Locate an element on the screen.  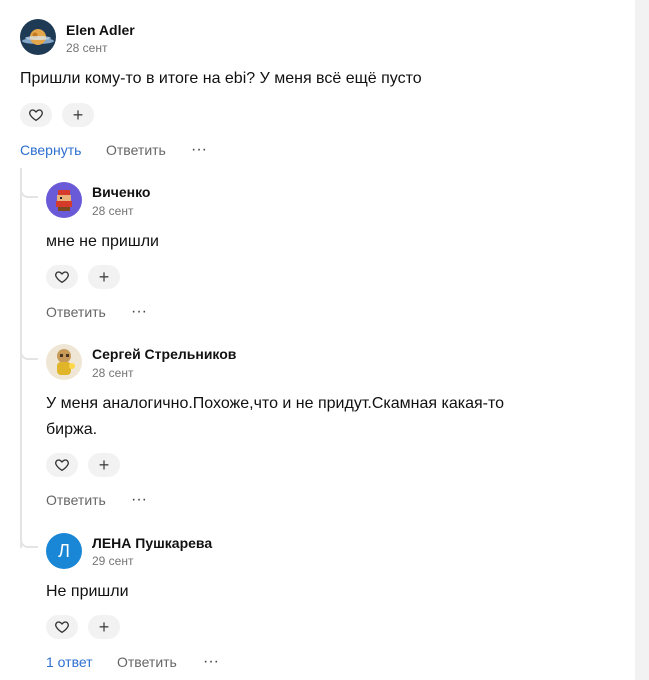
comment-text-line: биржа. is located at coordinates (72, 429).